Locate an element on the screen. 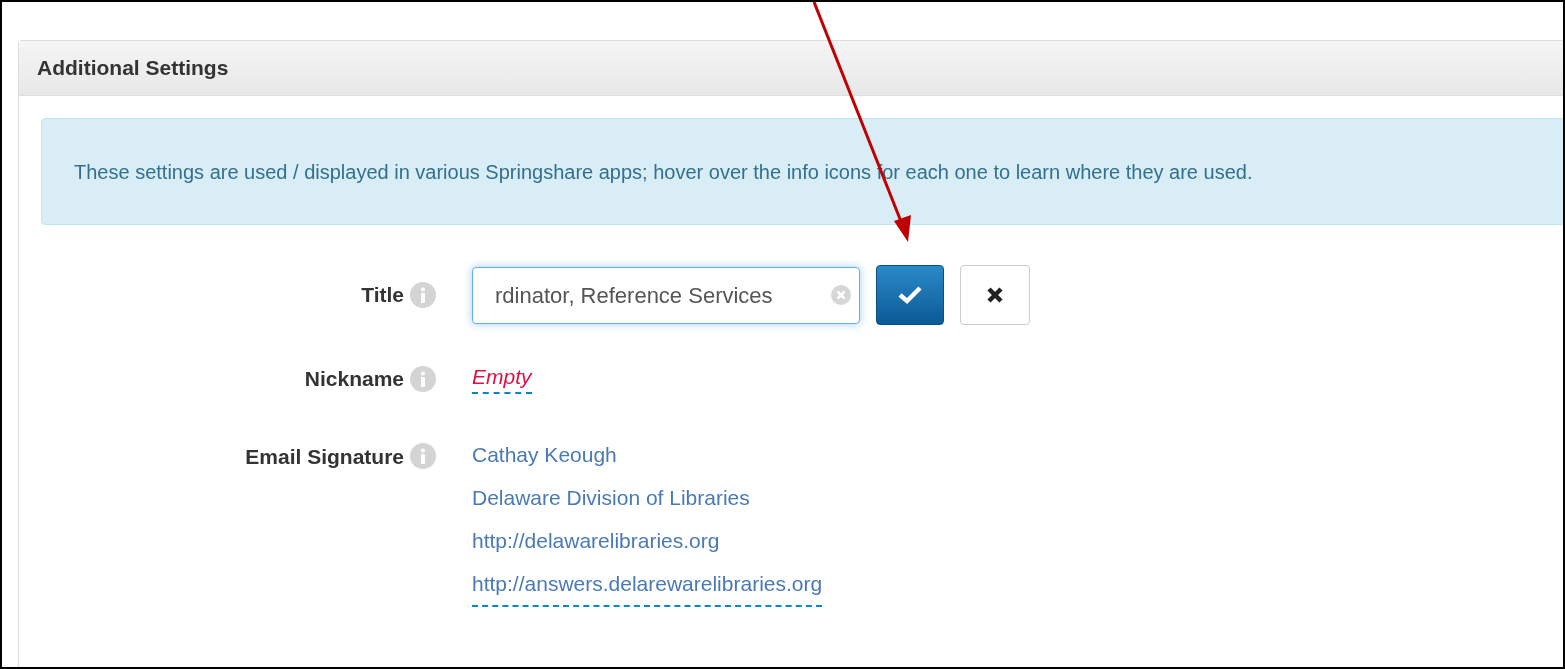 The width and height of the screenshot is (1565, 669). cancel-button is located at coordinates (995, 295).